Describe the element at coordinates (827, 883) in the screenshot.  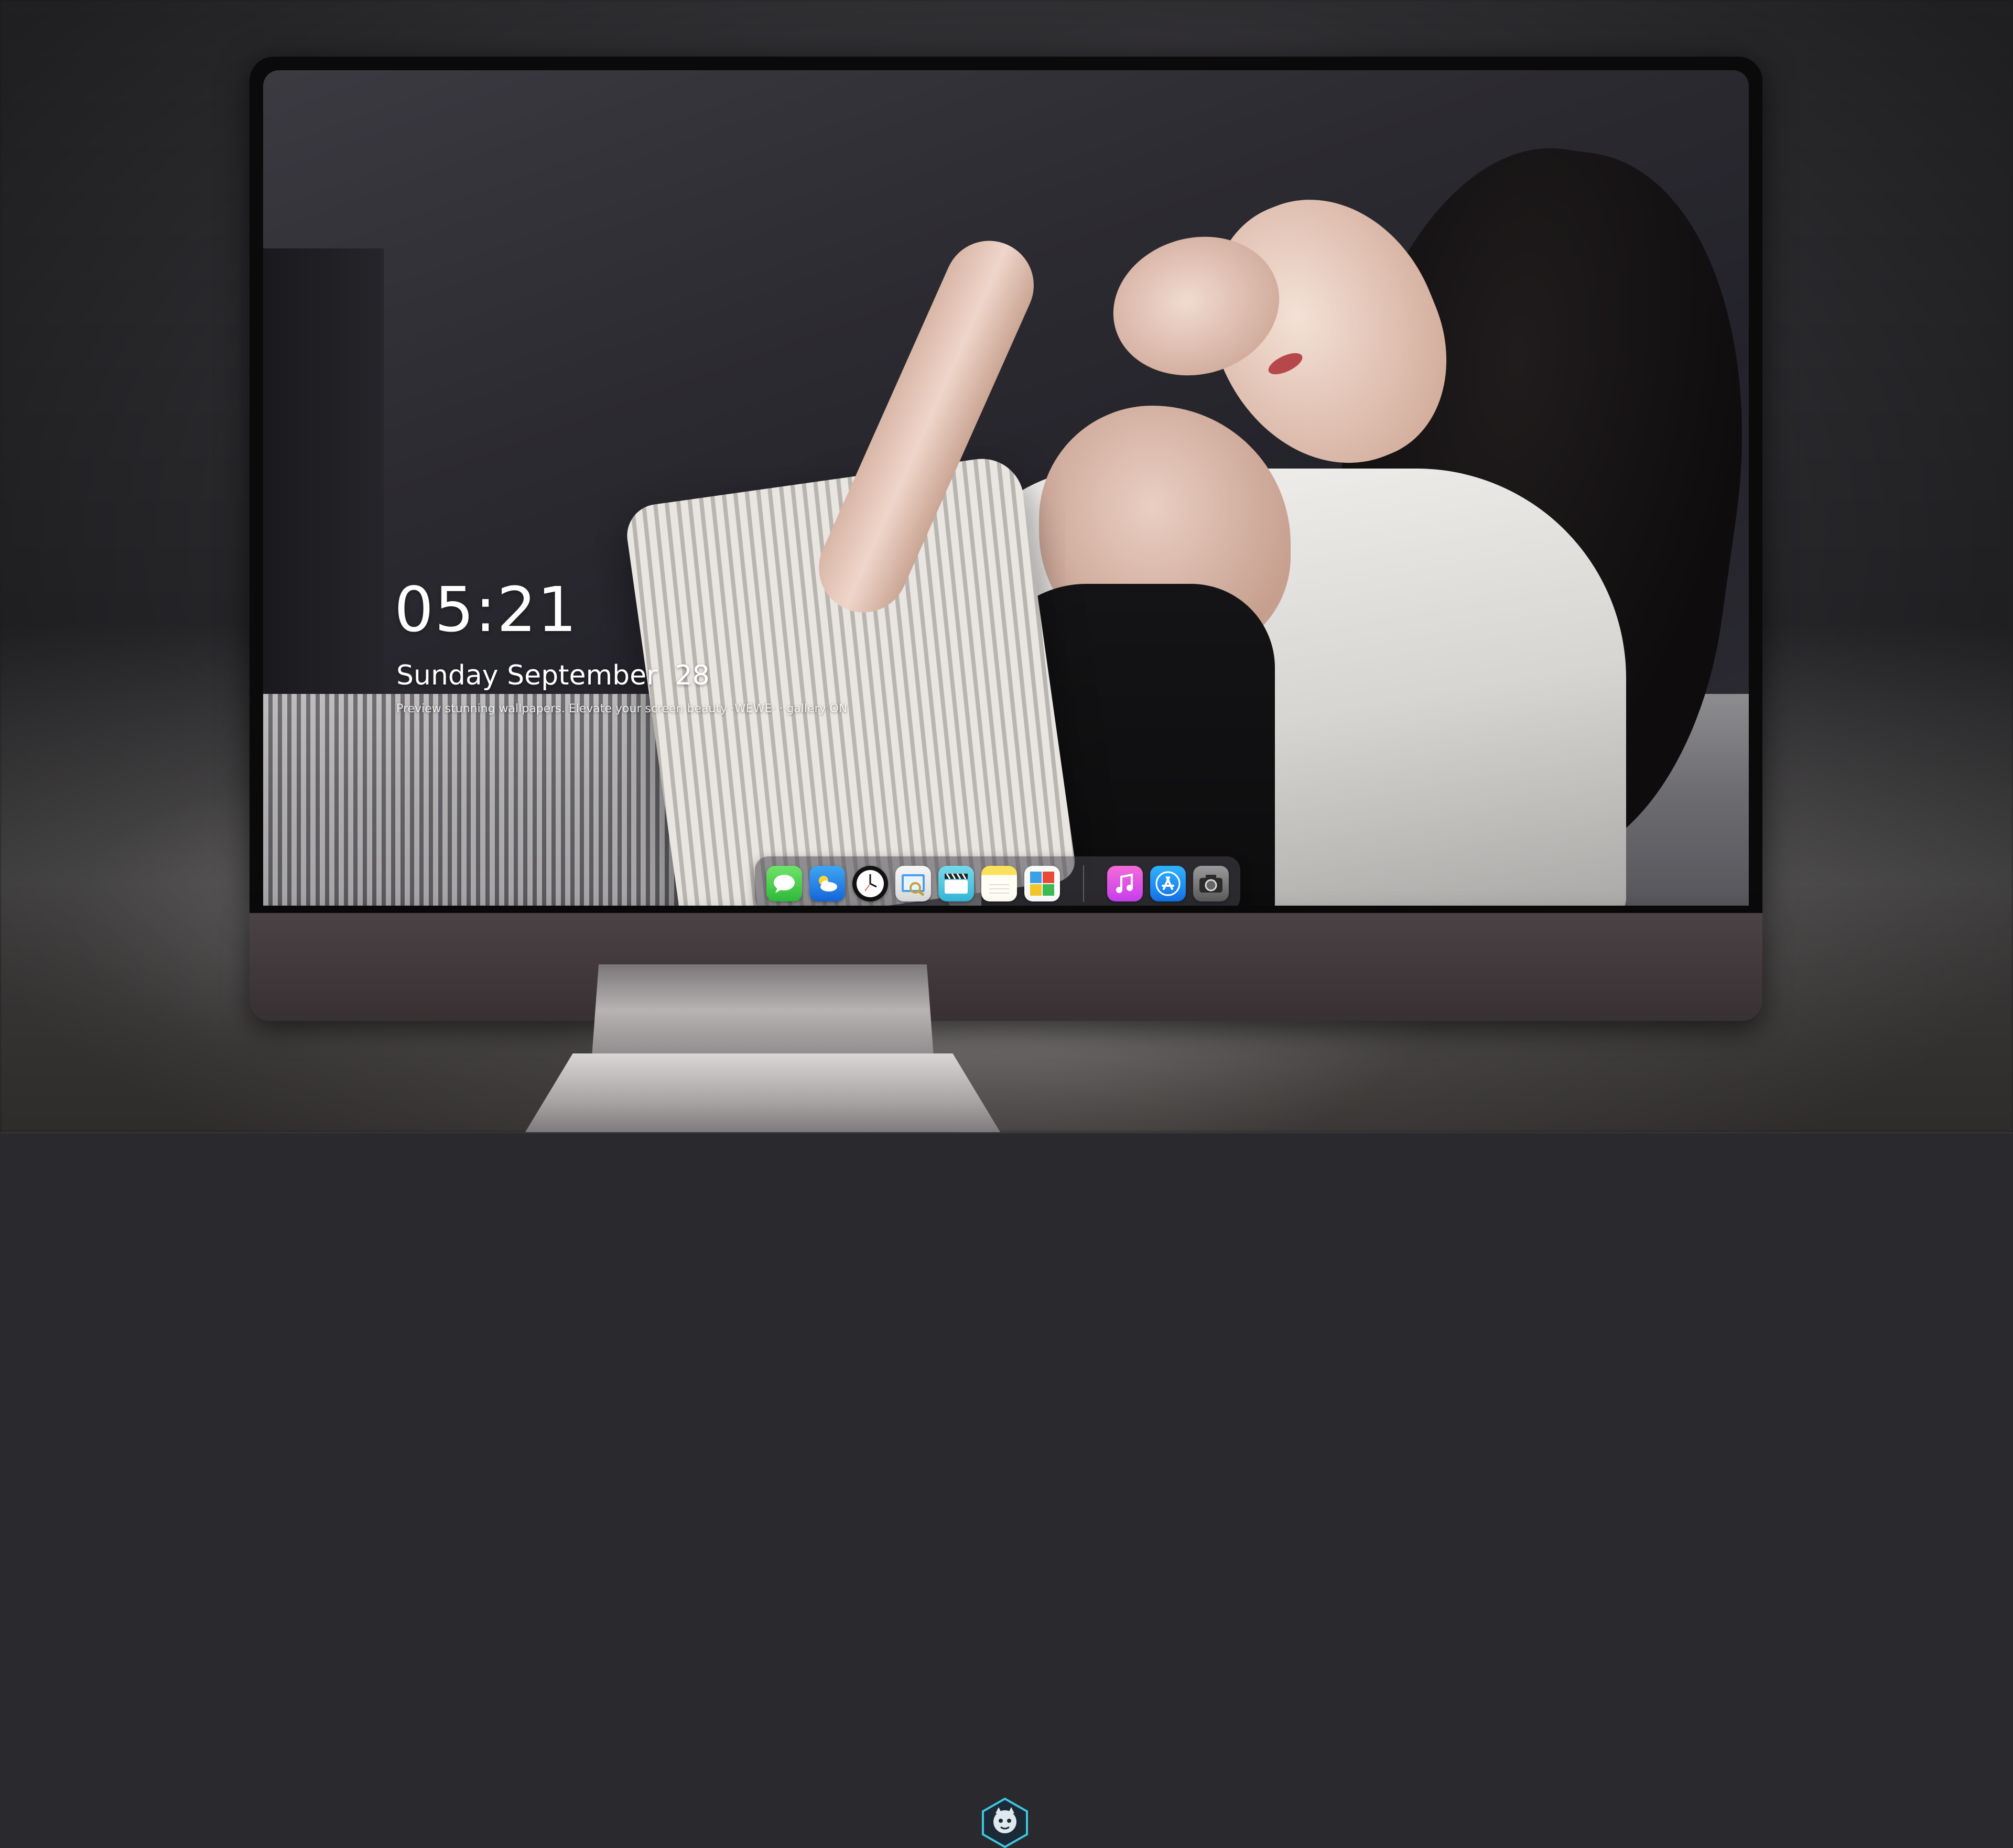
I see `weather-icon` at that location.